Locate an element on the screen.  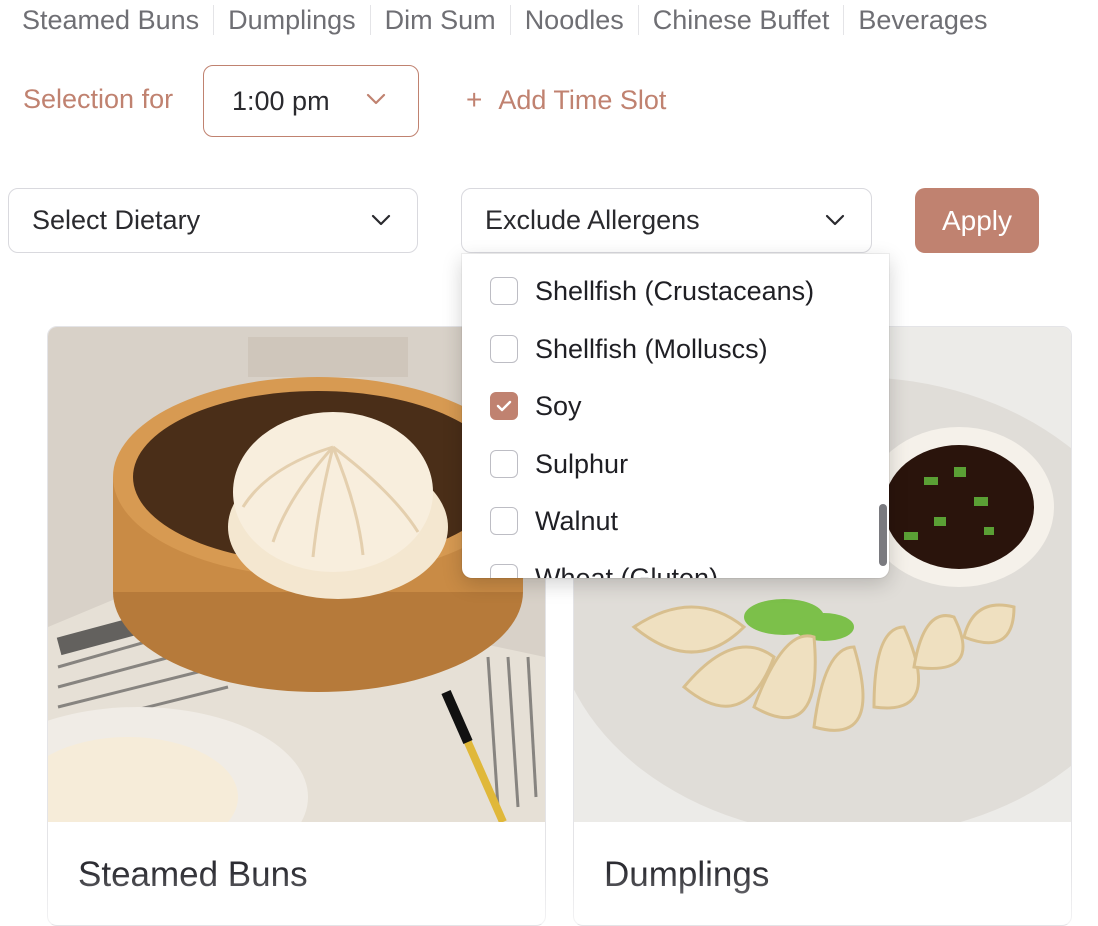
apply-button: Apply is located at coordinates (977, 220).